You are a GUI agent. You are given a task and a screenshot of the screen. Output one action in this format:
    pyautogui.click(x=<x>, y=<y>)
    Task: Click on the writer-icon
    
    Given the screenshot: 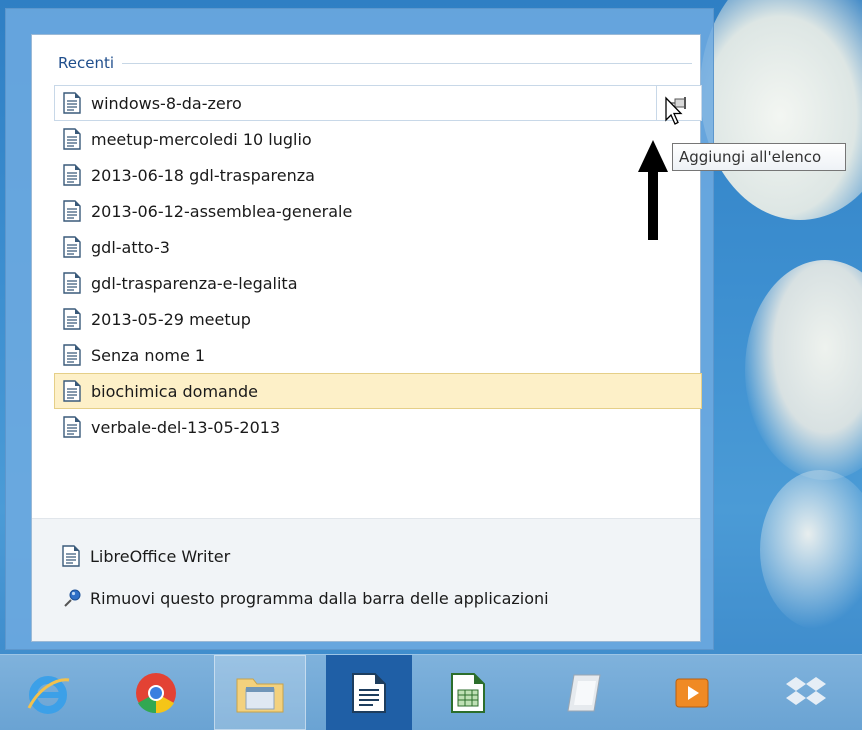 What is the action you would take?
    pyautogui.click(x=369, y=692)
    